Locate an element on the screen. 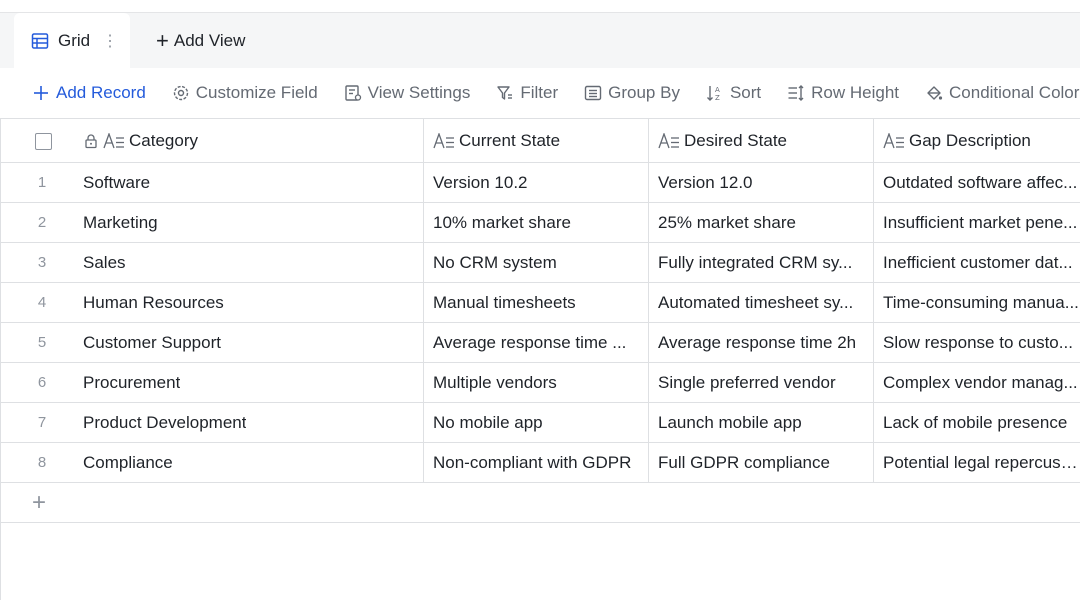 The image size is (1080, 600). cell-text: Software is located at coordinates (117, 182).